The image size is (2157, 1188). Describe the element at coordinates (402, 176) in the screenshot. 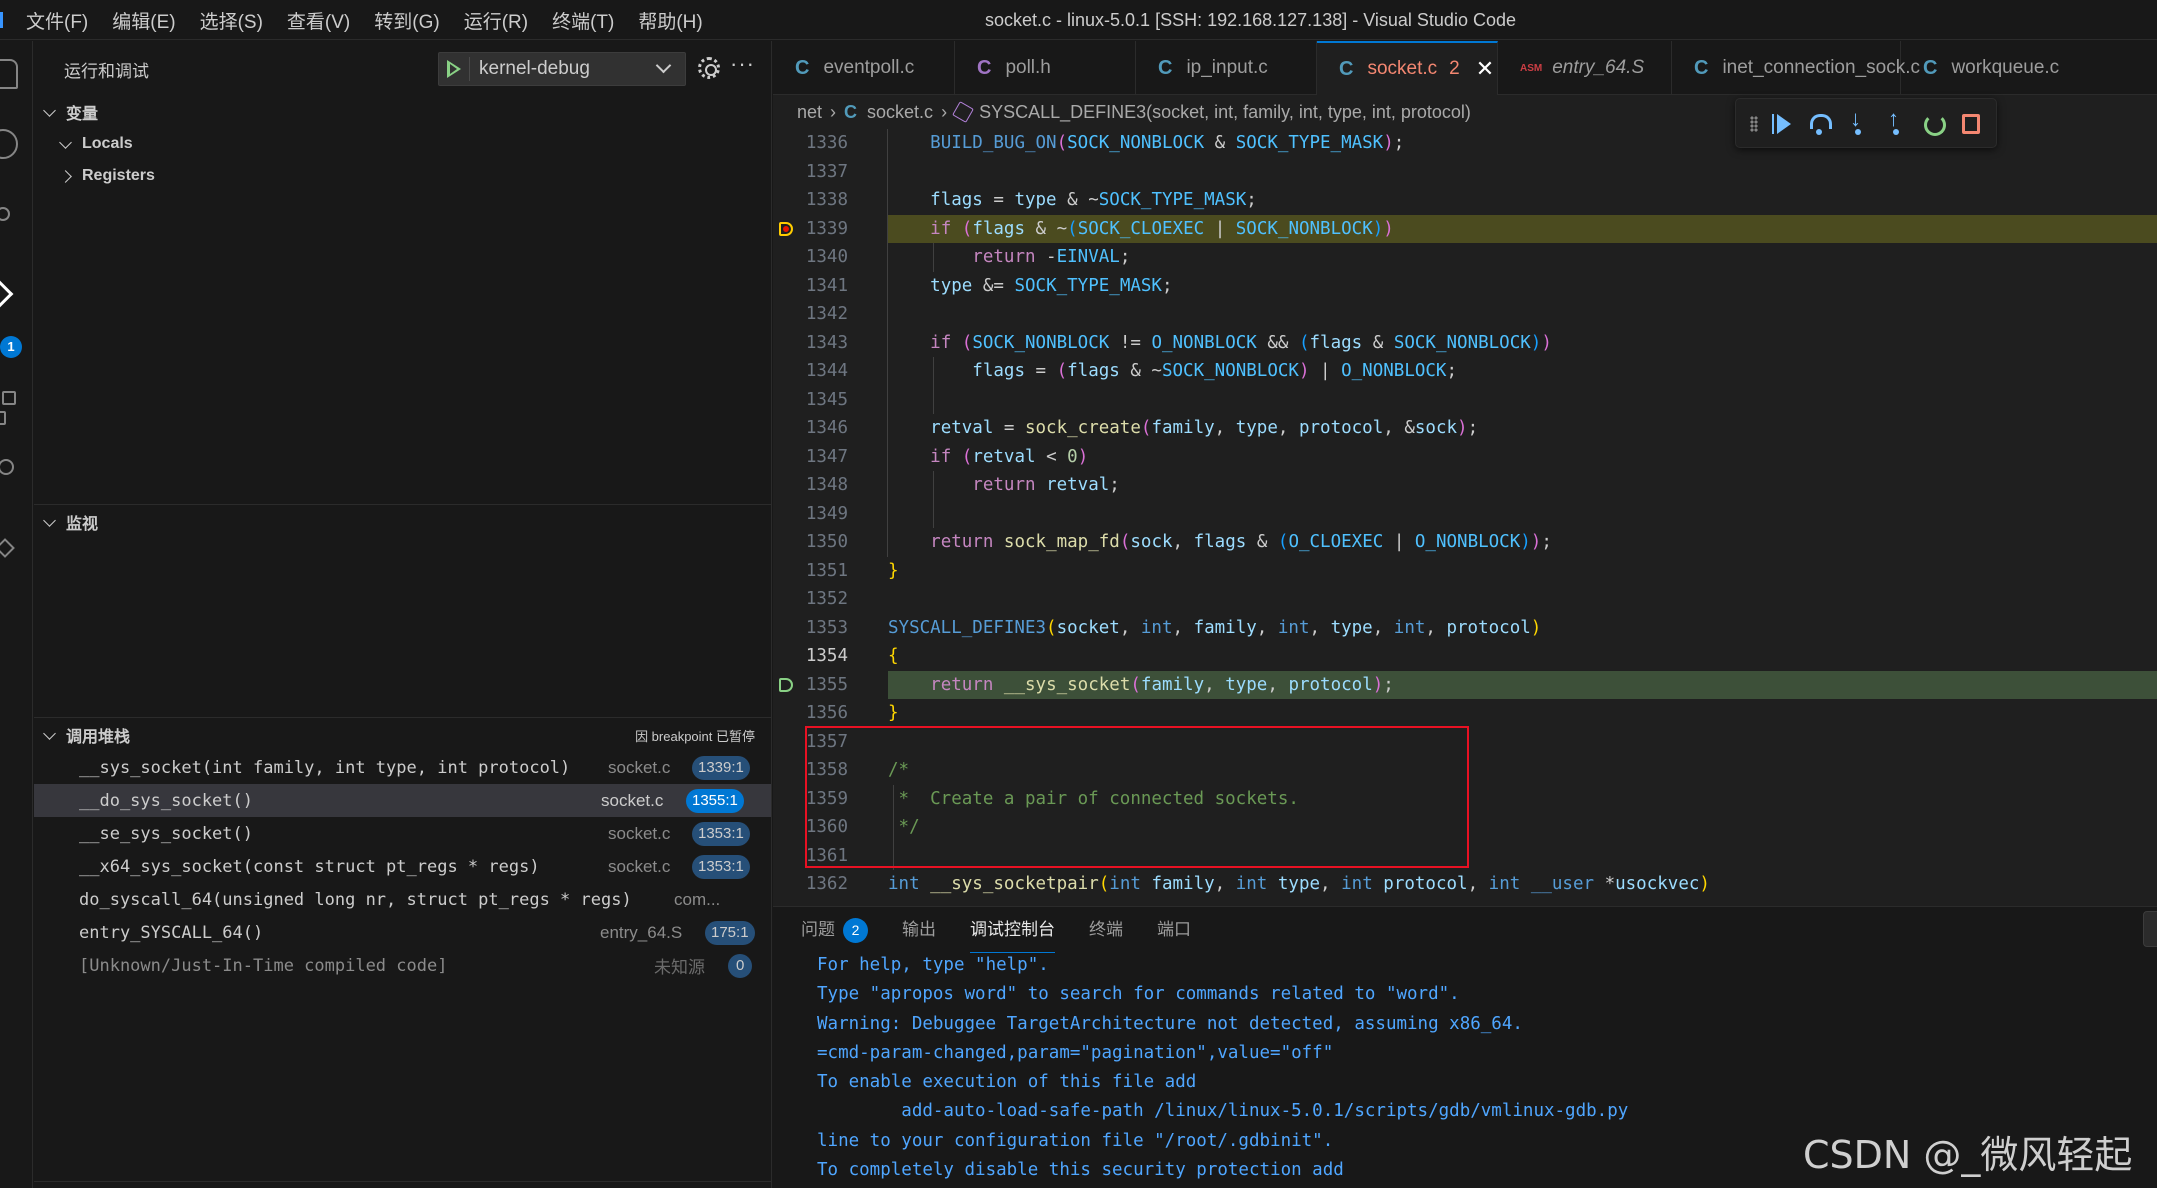

I see `scope-registers: Registers` at that location.